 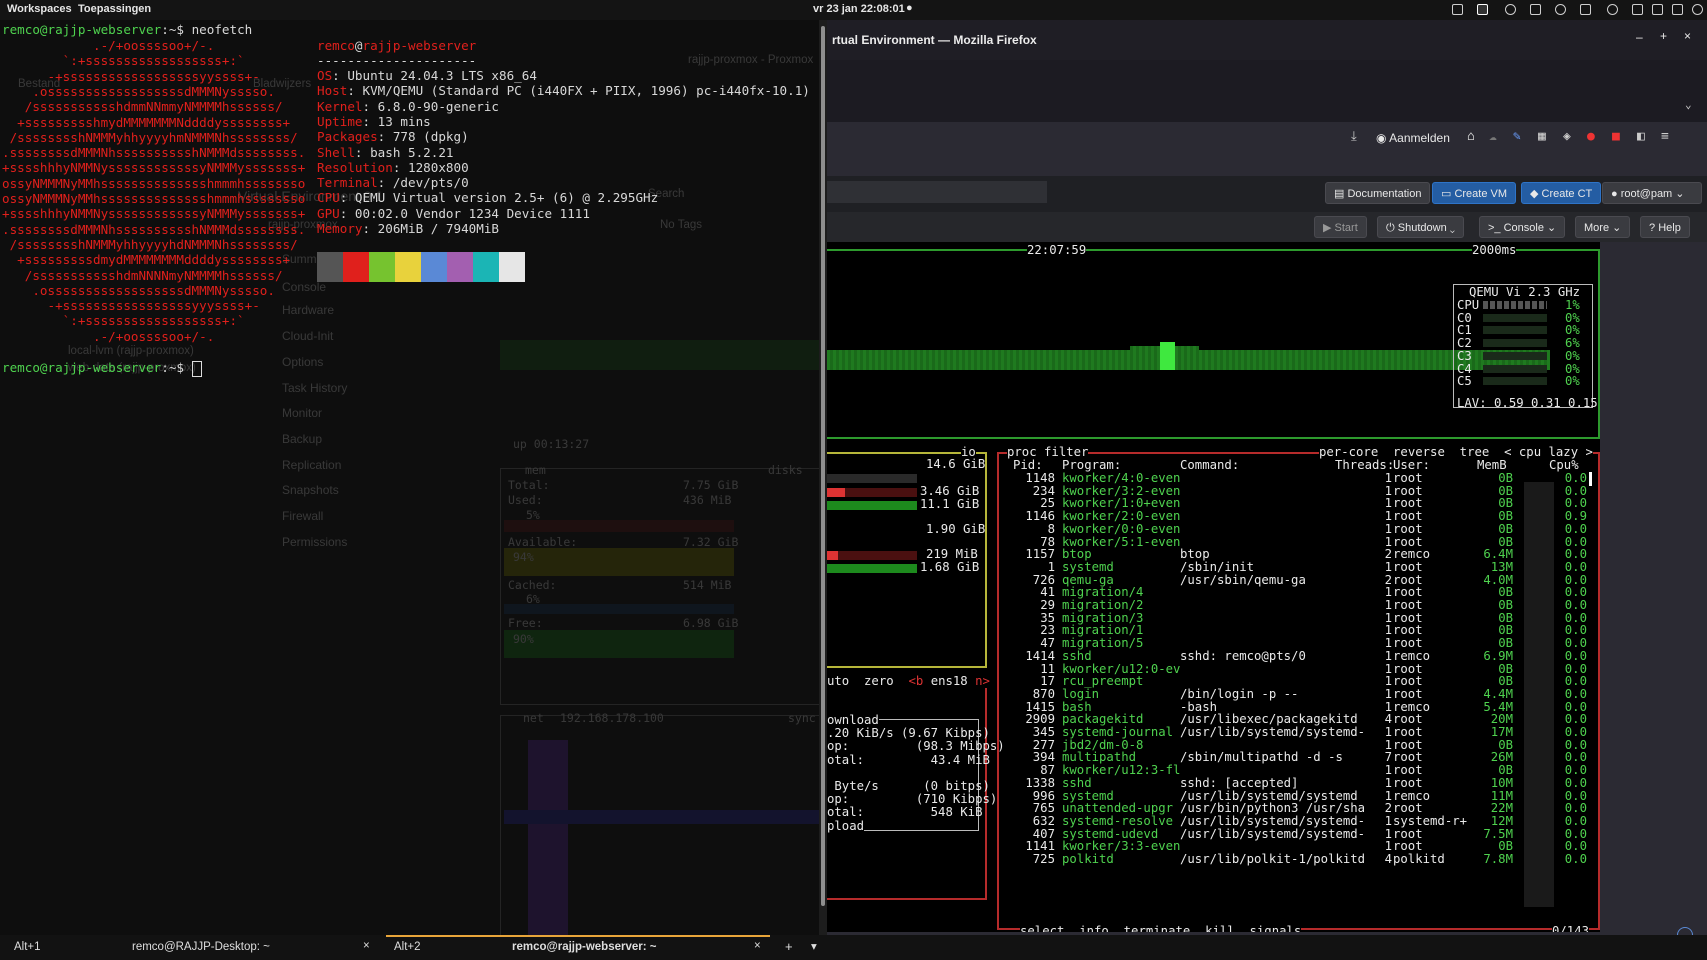 What do you see at coordinates (1687, 36) in the screenshot?
I see `close-icon: ×` at bounding box center [1687, 36].